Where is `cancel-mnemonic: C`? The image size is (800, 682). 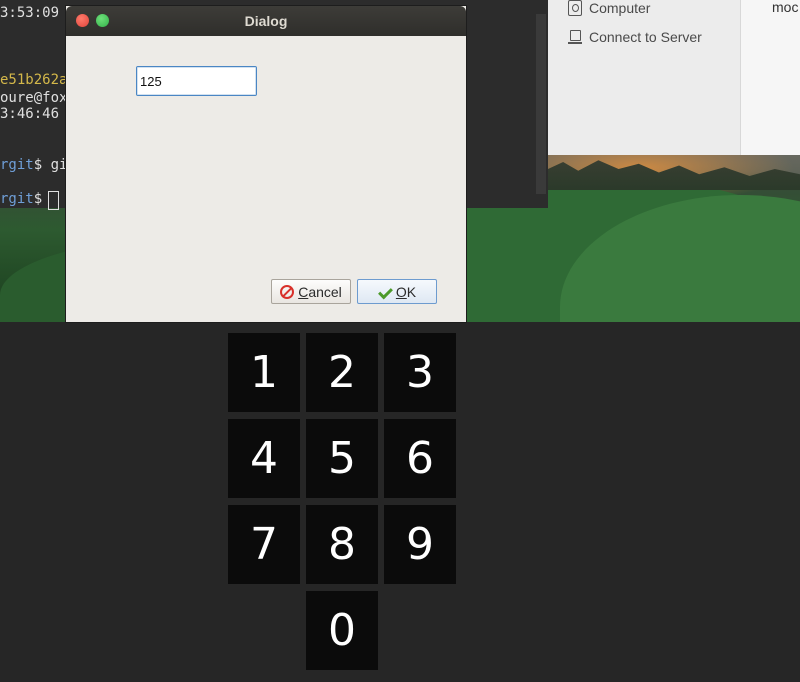
cancel-mnemonic: C is located at coordinates (303, 291).